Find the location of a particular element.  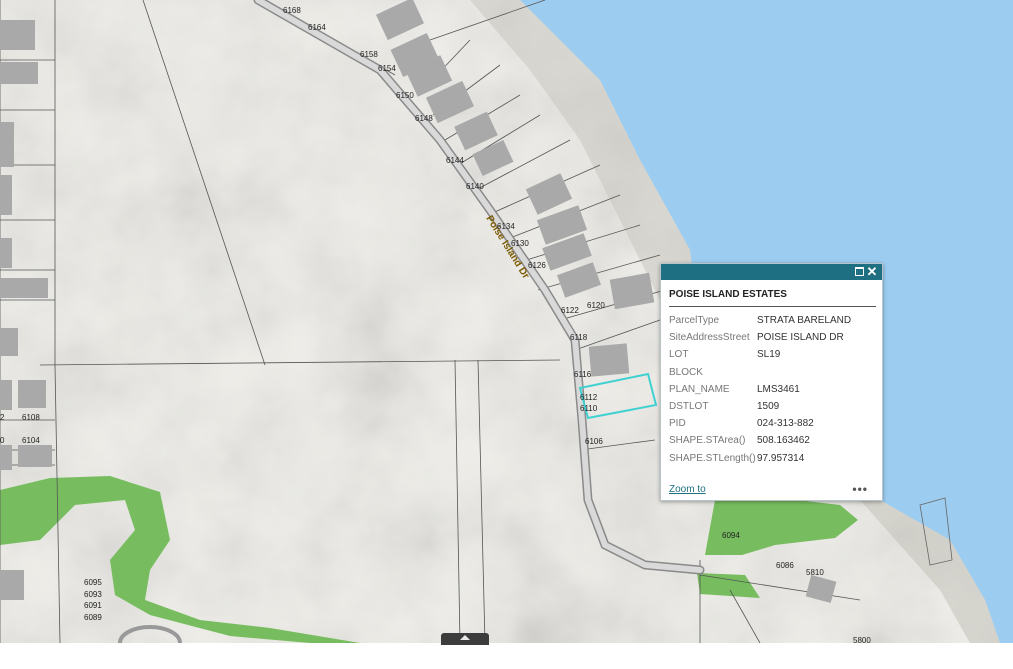

attribute-value: LMS3461 is located at coordinates (778, 389).